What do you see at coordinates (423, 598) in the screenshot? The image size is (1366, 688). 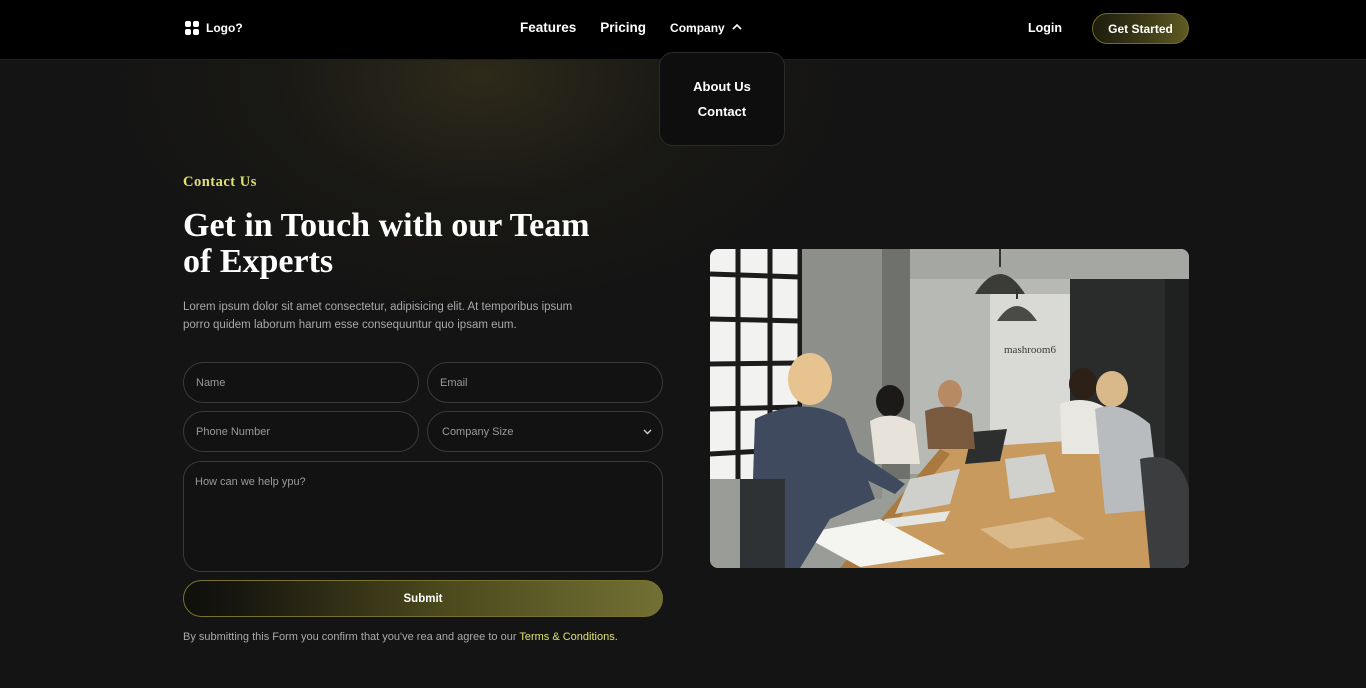 I see `submit-button: Submit` at bounding box center [423, 598].